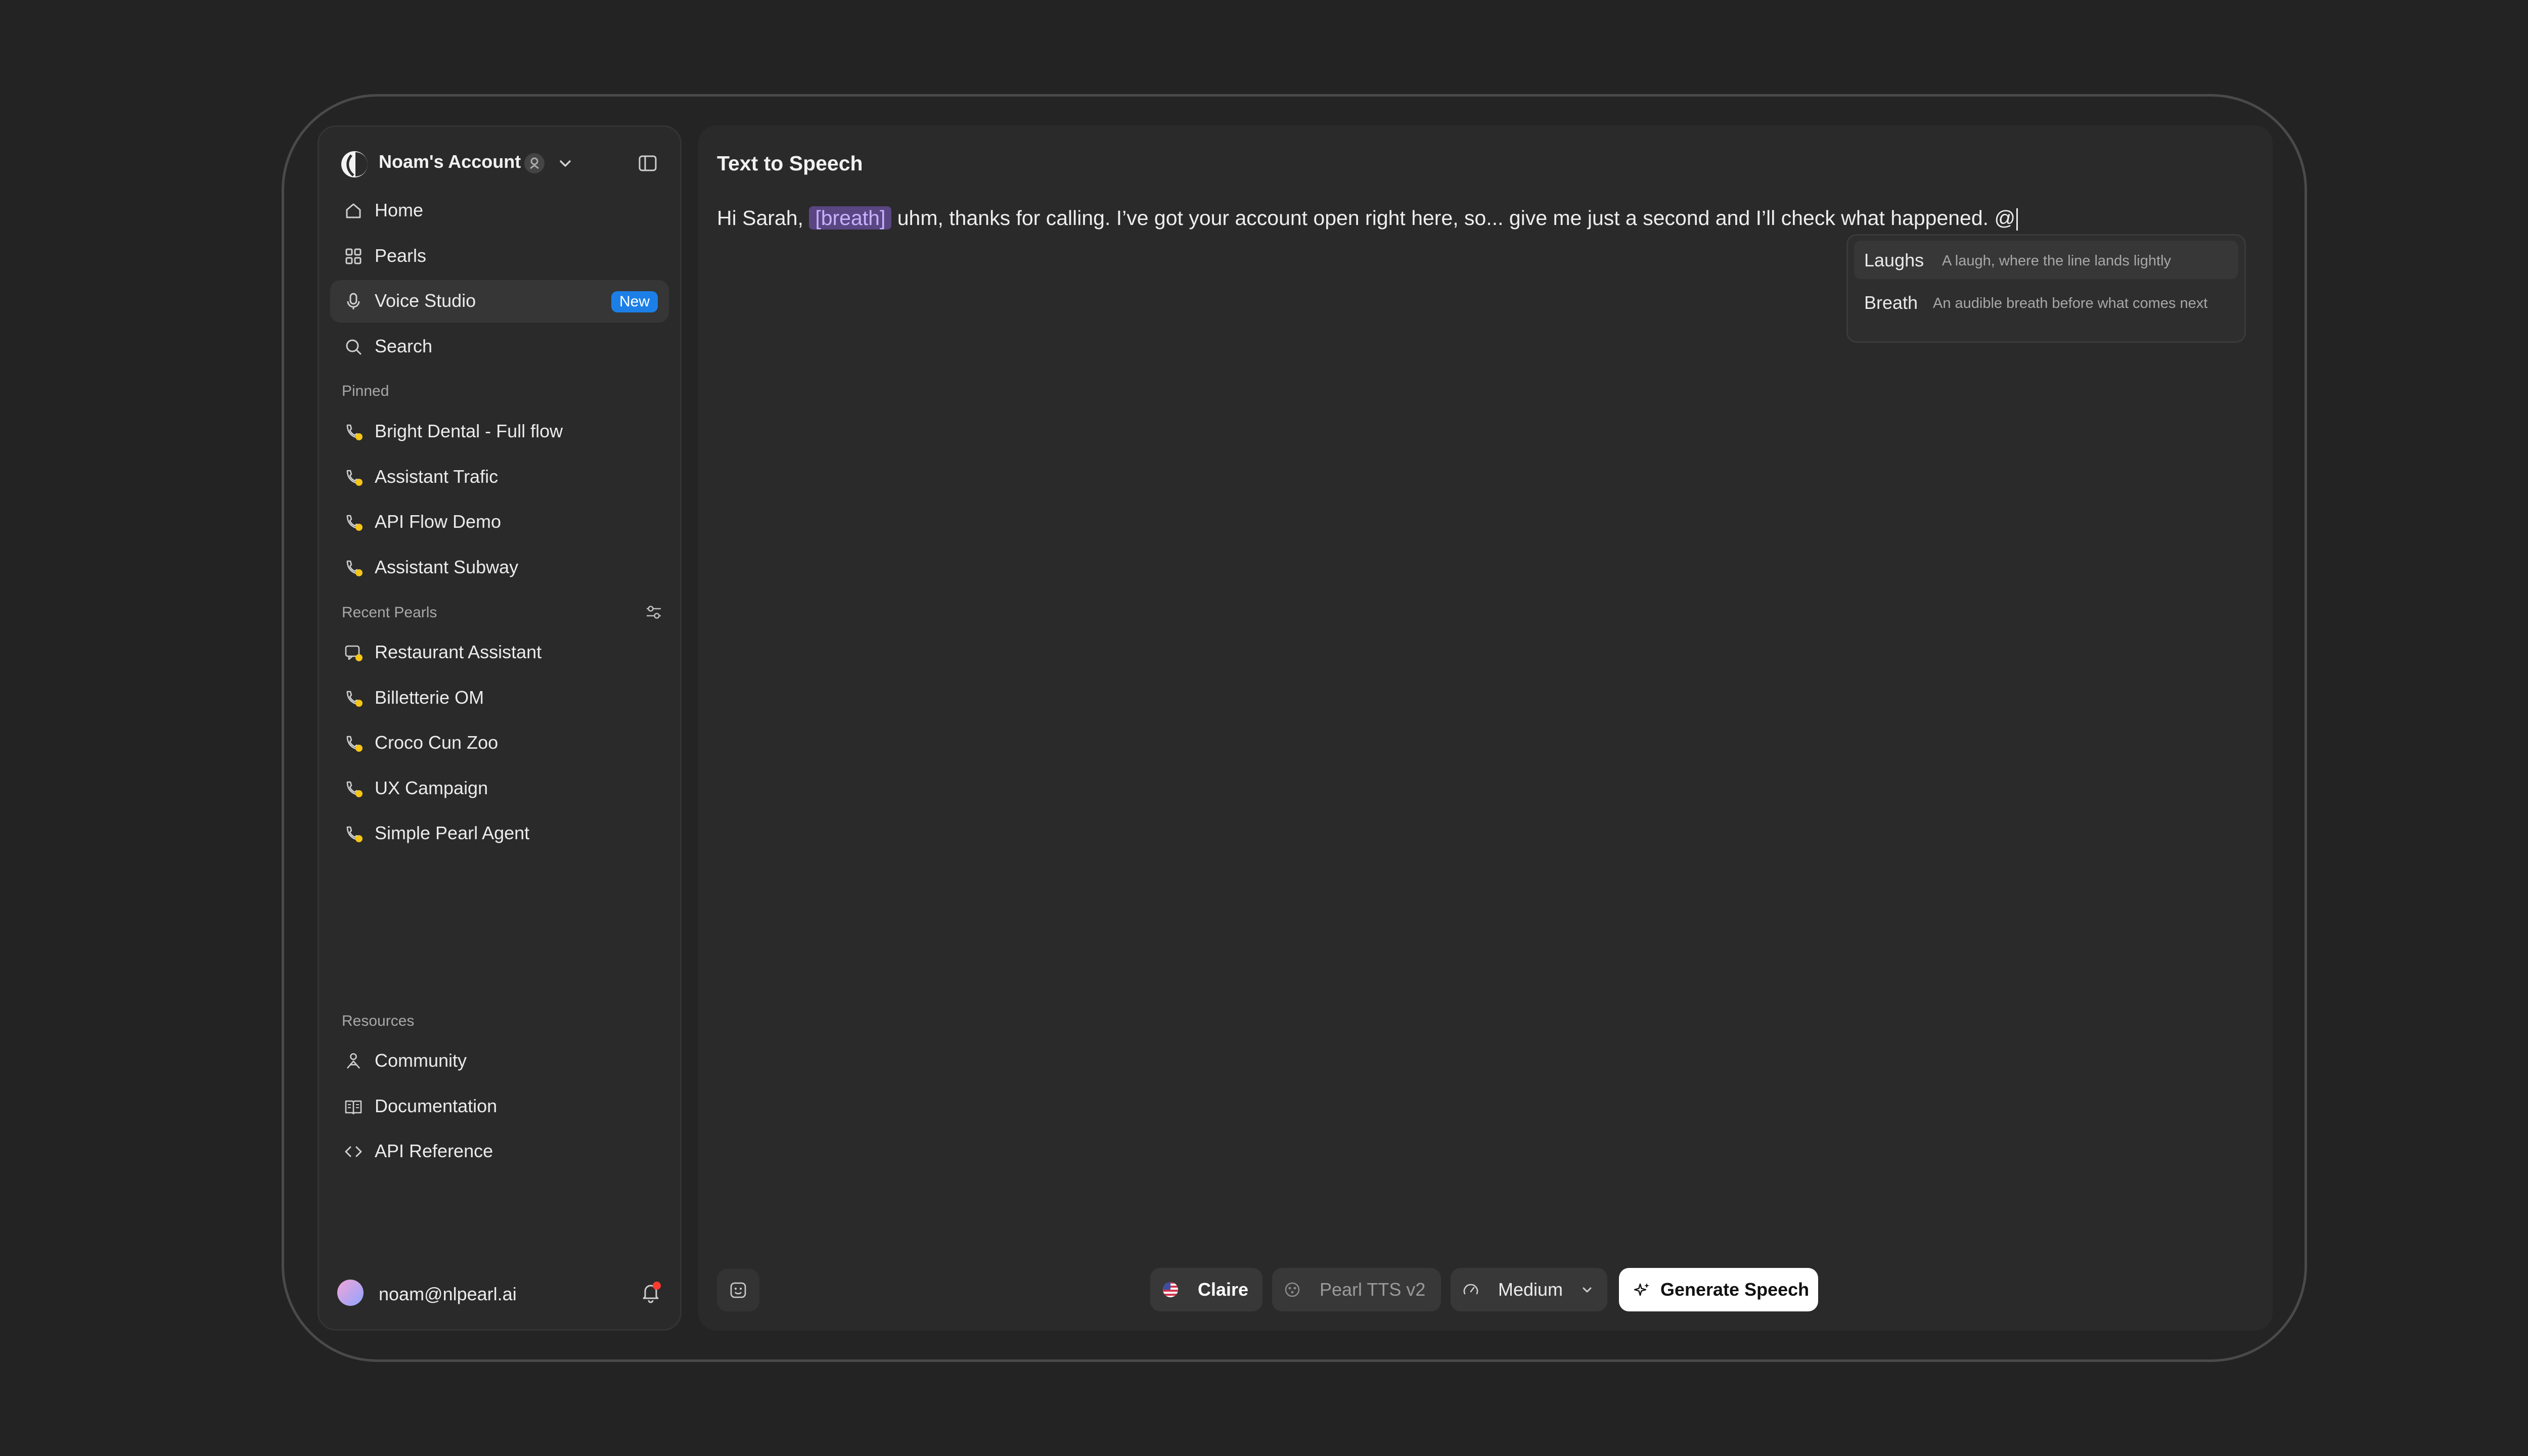  I want to click on speed-selector: Medium, so click(1529, 1289).